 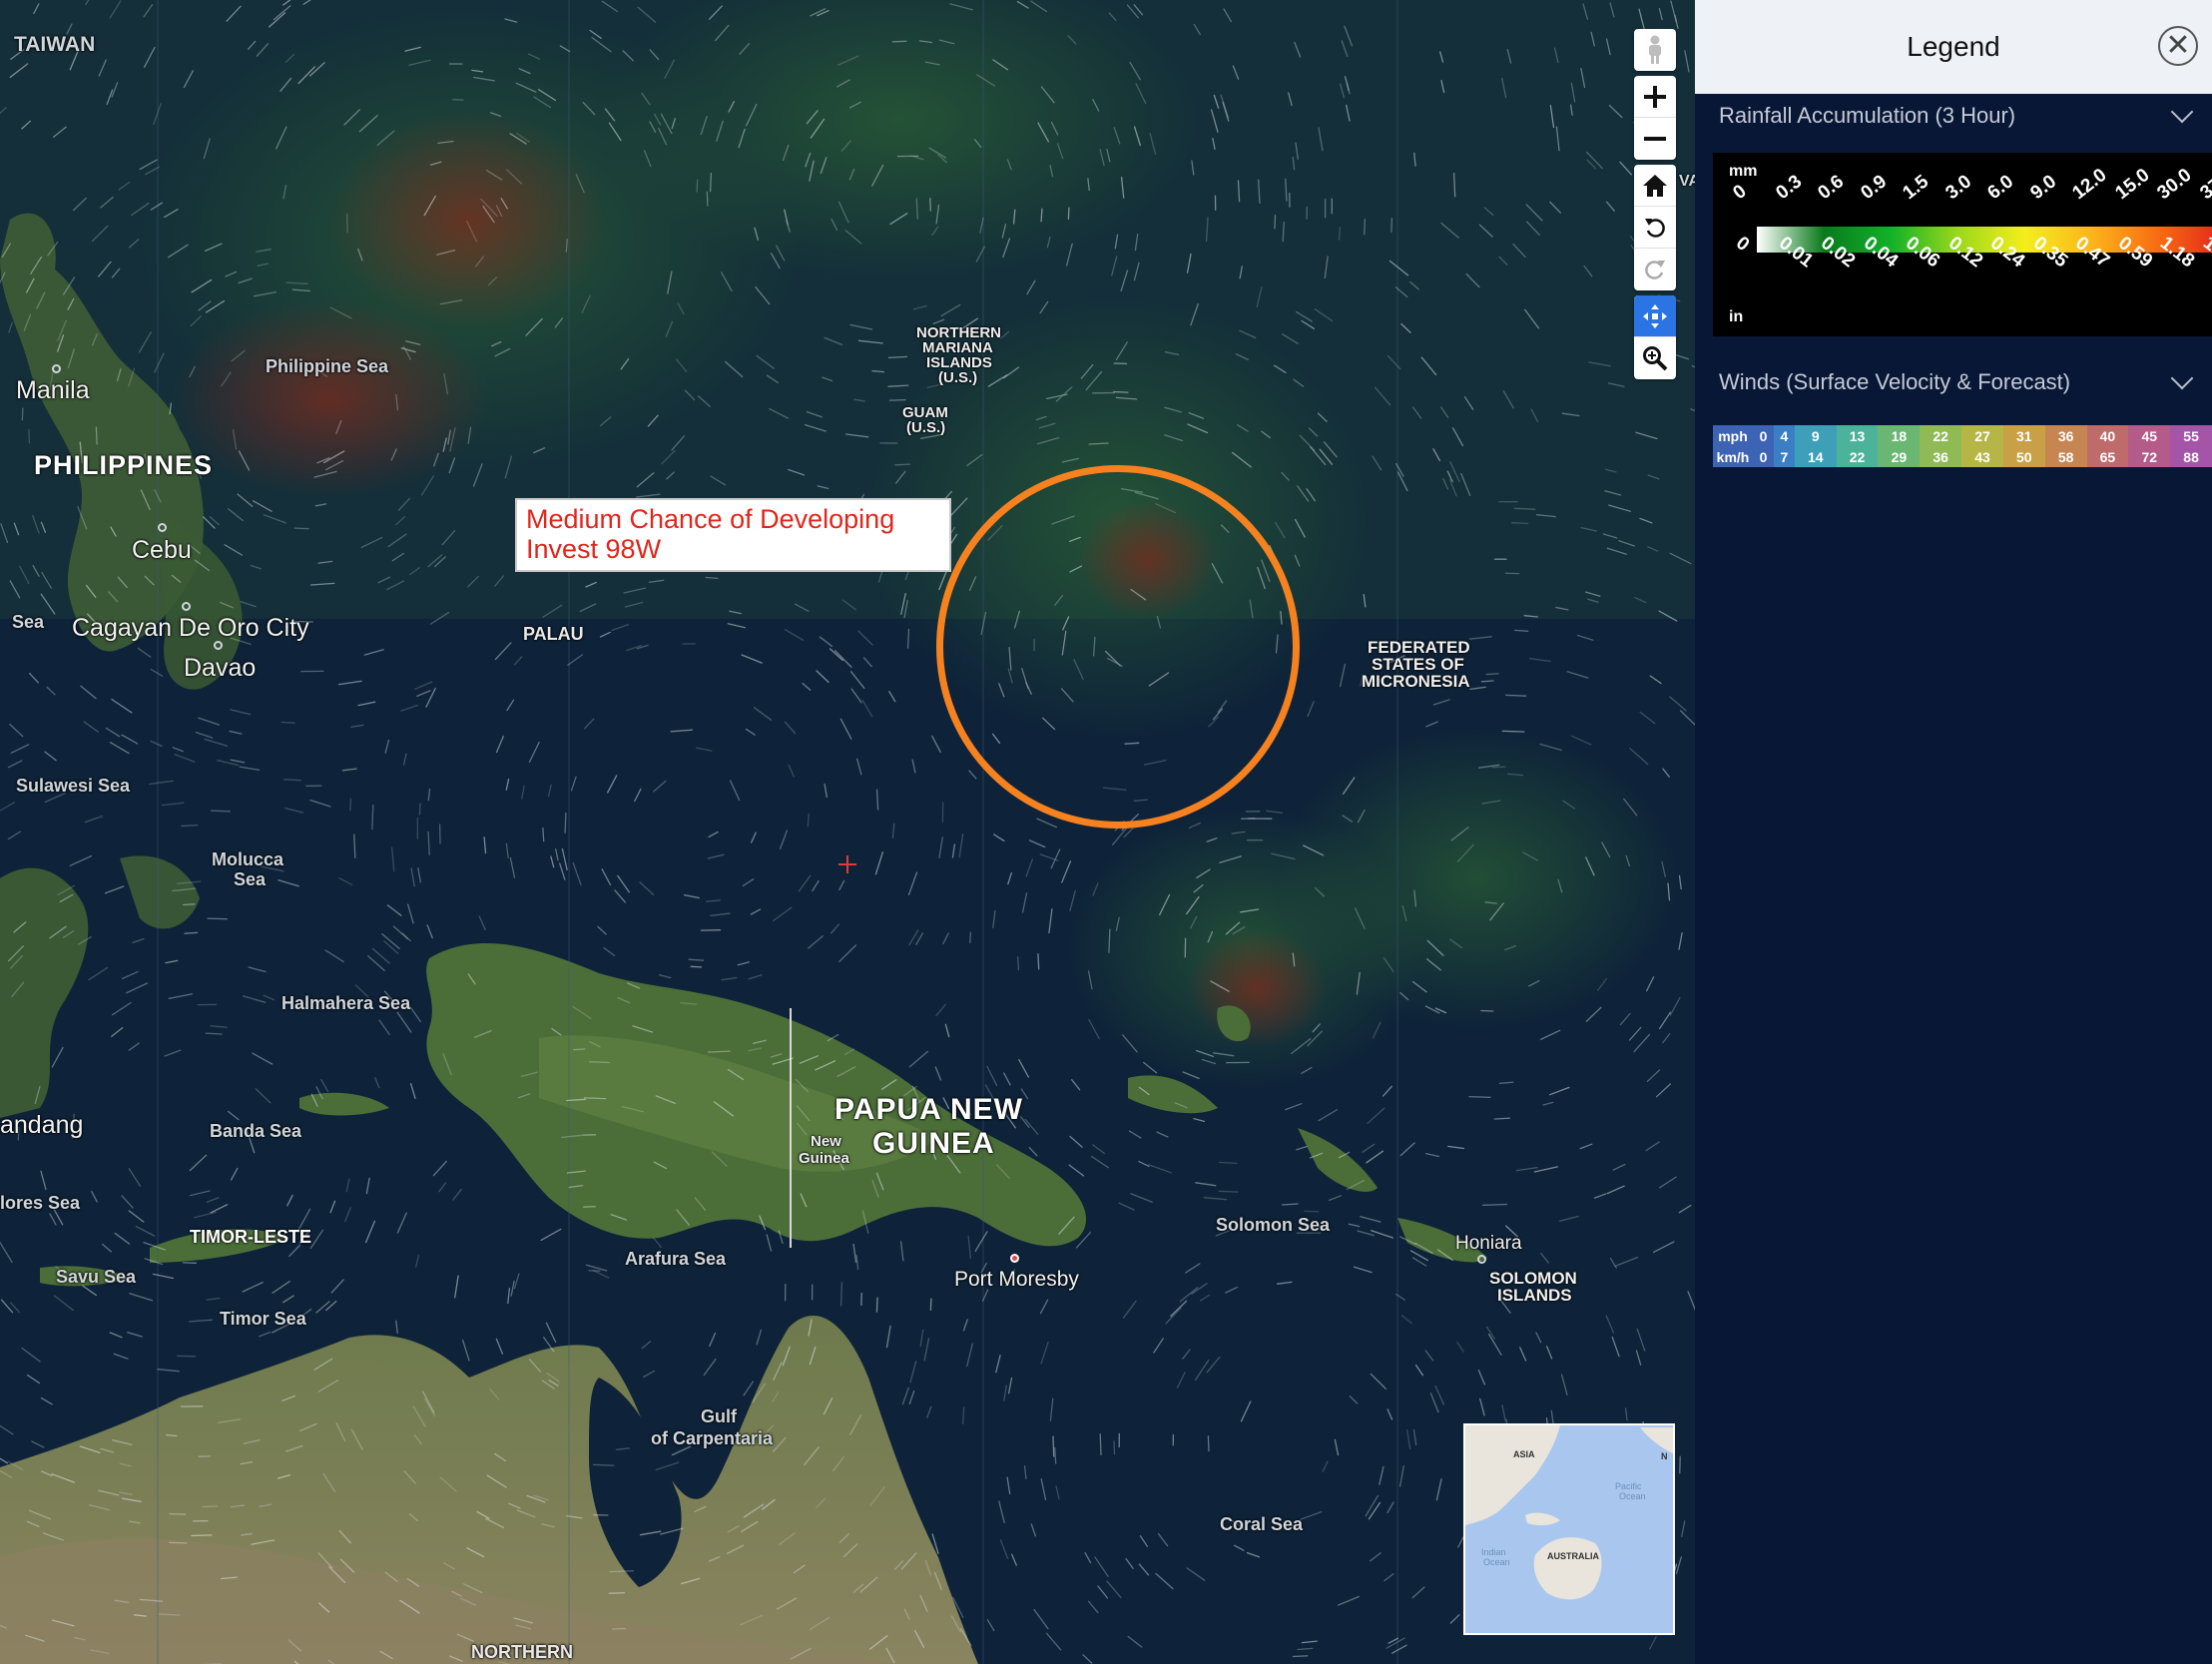 I want to click on label-manila: Manila, so click(x=53, y=390).